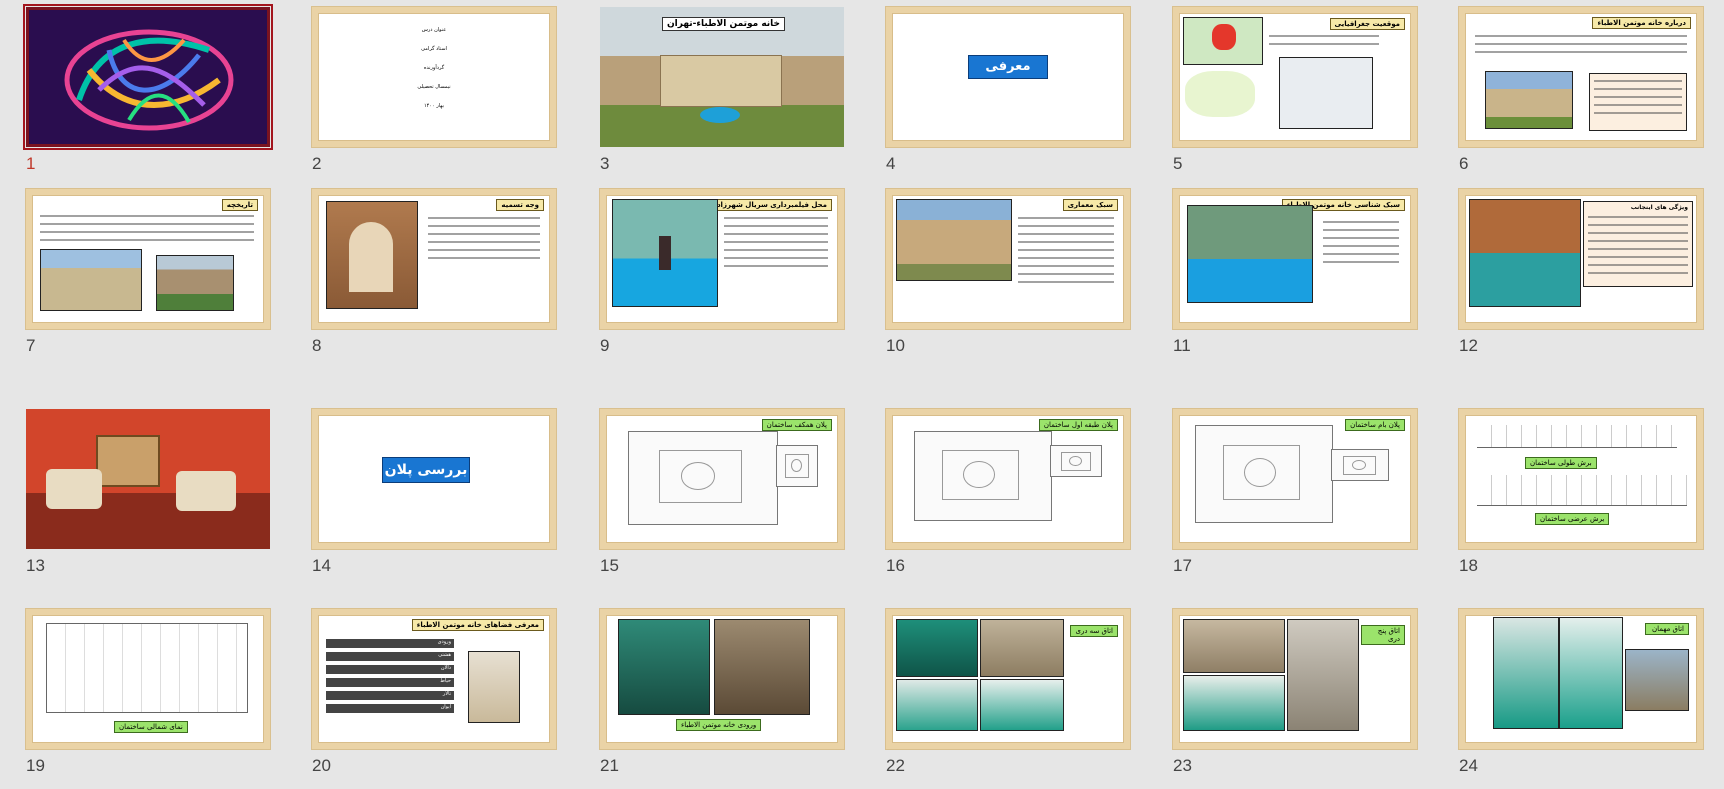 This screenshot has height=789, width=1724. I want to click on slide-thumbnail-10: سبک معماری 10, so click(1008, 279).